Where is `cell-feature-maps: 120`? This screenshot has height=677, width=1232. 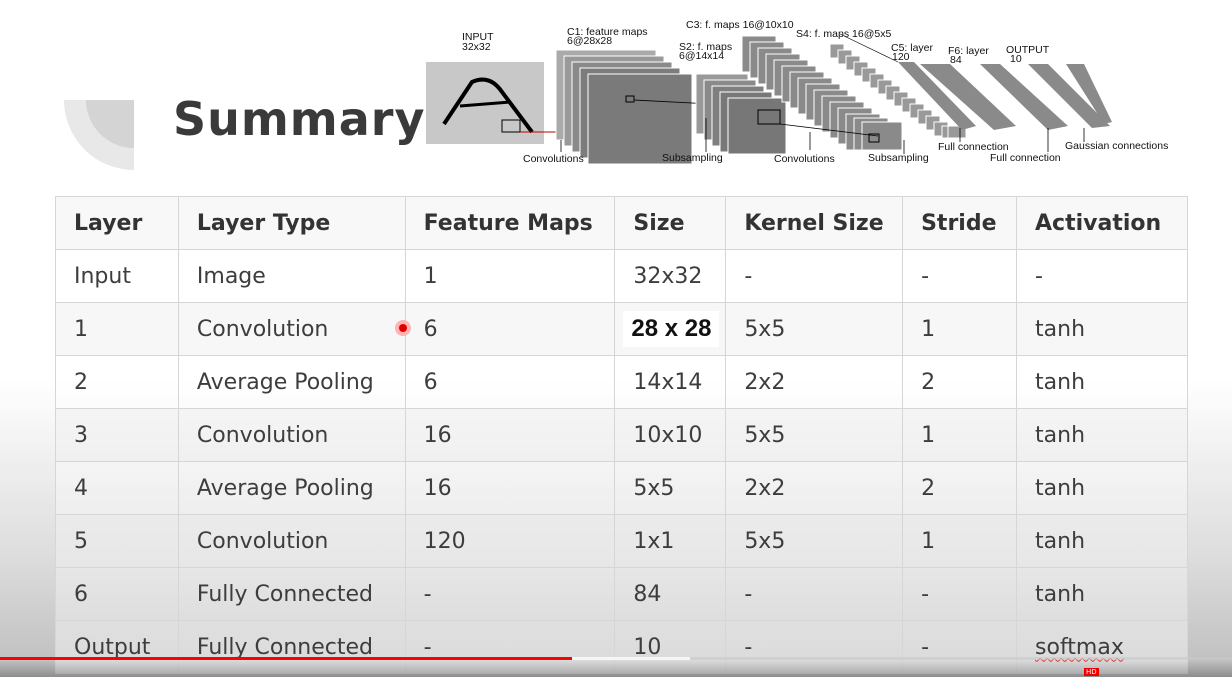 cell-feature-maps: 120 is located at coordinates (510, 541).